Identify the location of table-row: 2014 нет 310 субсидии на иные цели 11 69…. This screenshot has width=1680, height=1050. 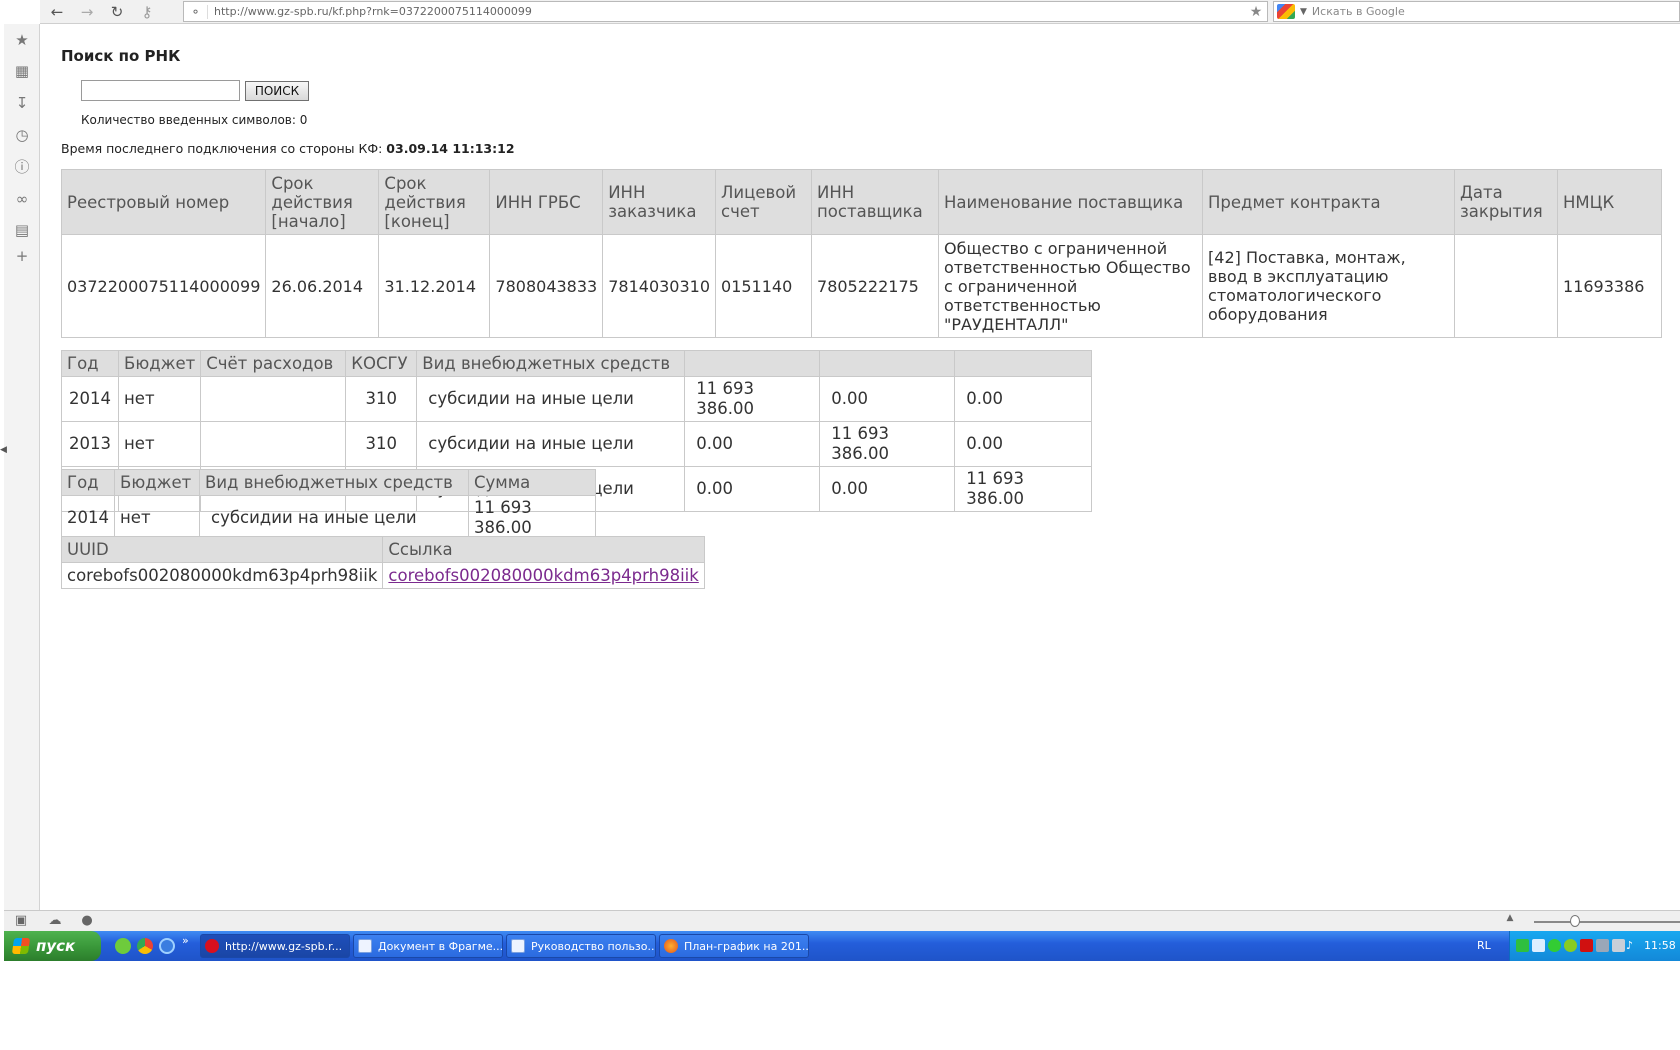
(576, 399).